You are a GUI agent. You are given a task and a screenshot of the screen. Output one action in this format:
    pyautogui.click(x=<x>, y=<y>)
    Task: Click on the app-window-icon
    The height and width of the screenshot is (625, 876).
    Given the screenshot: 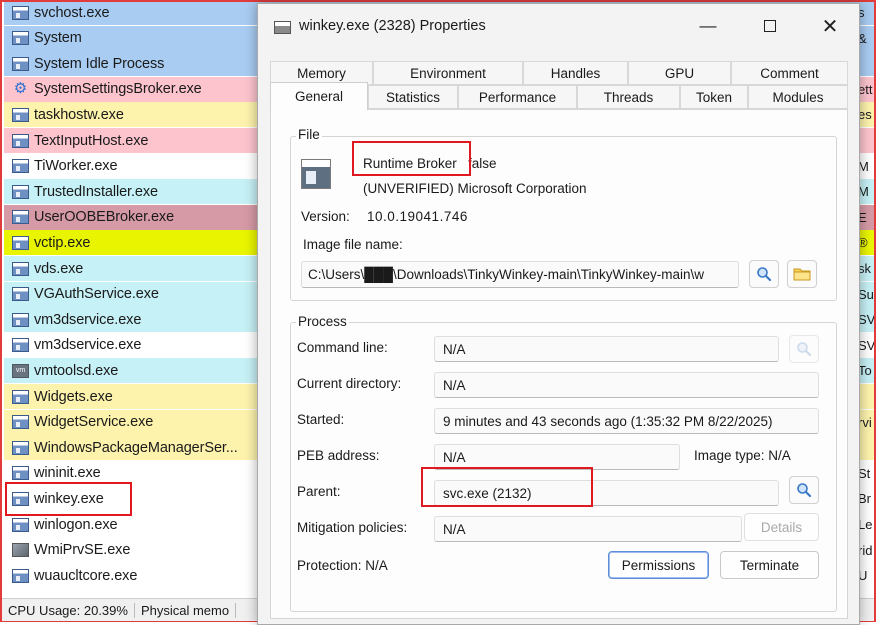 What is the action you would take?
    pyautogui.click(x=282, y=27)
    